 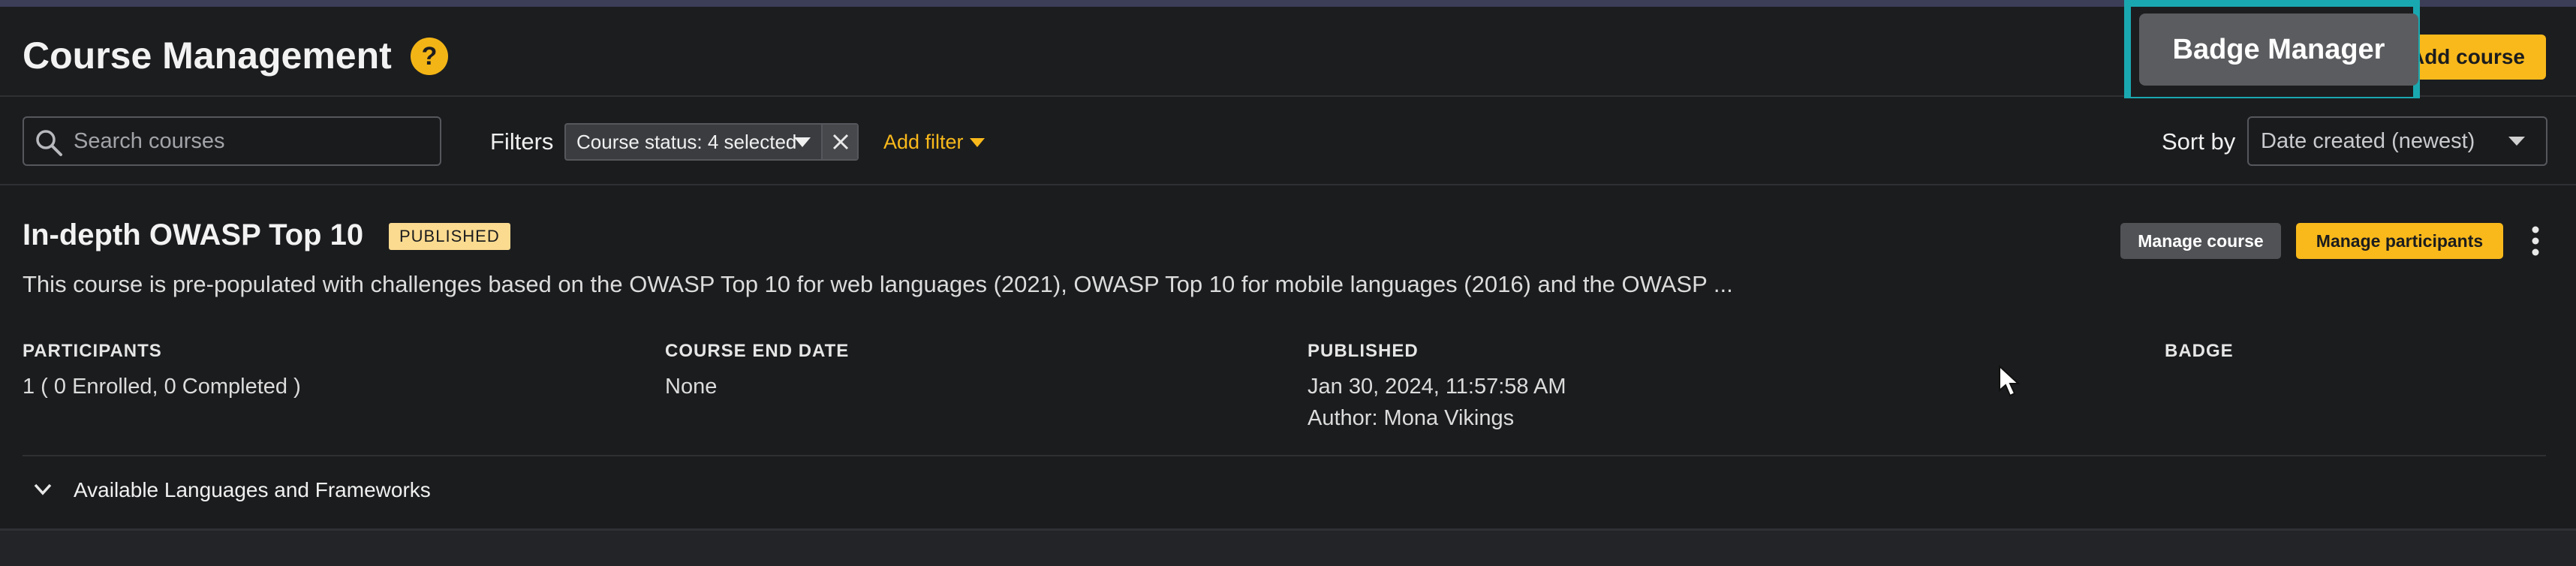 What do you see at coordinates (923, 142) in the screenshot?
I see `add-filter-button: Add filter` at bounding box center [923, 142].